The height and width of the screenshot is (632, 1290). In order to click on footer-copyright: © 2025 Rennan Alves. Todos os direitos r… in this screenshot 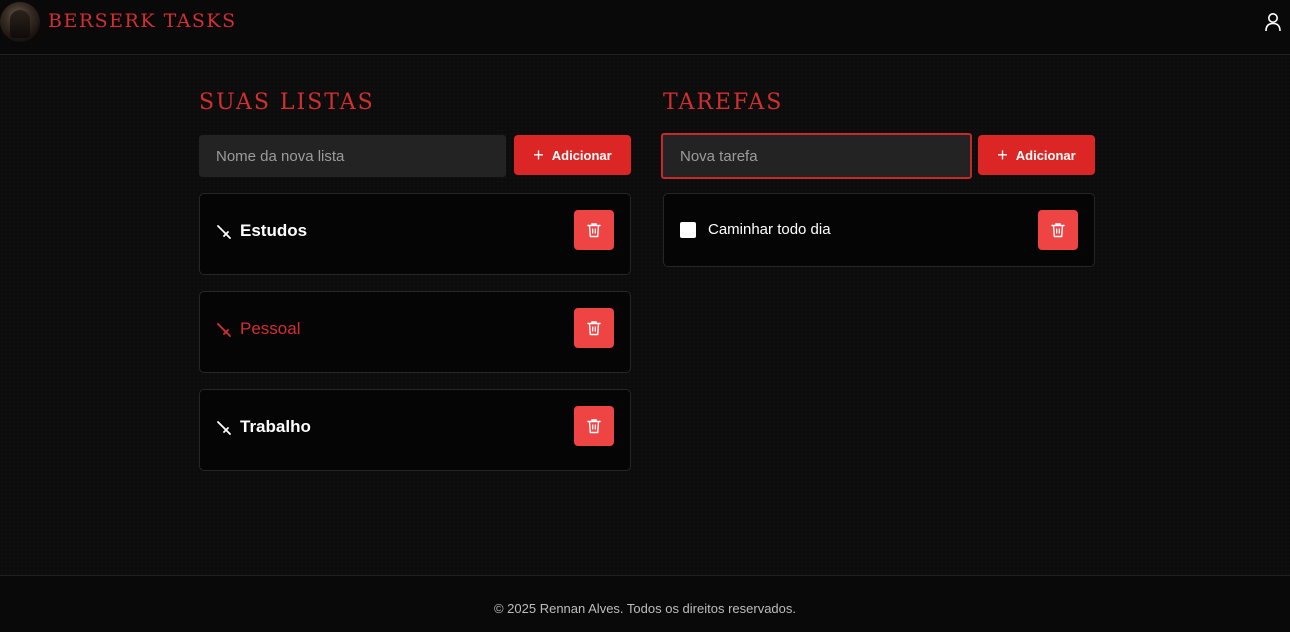, I will do `click(644, 608)`.